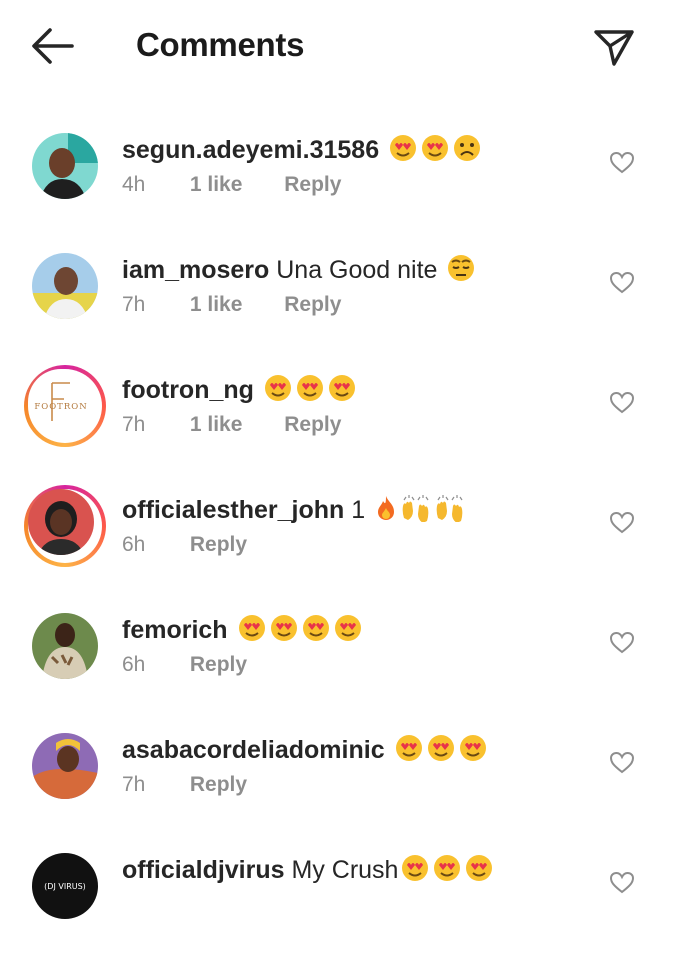 The image size is (674, 973). I want to click on comment-username: officialdjvirus, so click(203, 870).